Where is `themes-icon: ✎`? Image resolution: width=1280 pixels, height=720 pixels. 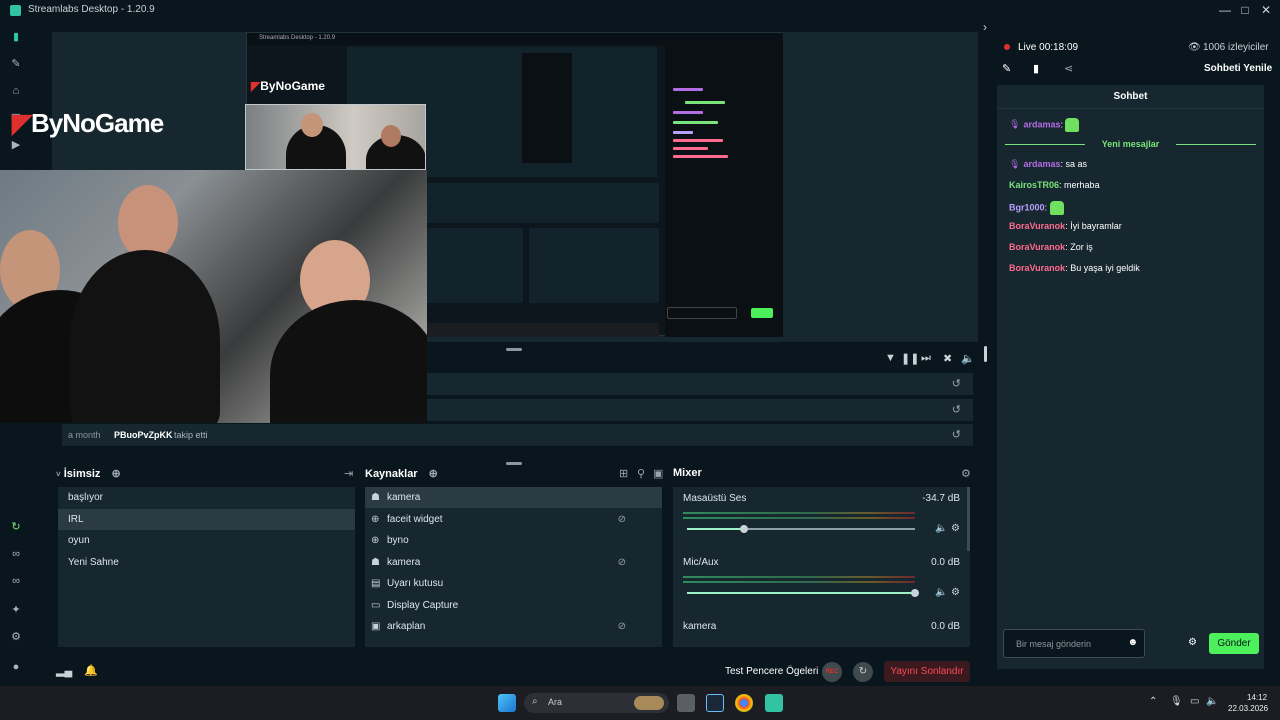
themes-icon: ✎ is located at coordinates (16, 64).